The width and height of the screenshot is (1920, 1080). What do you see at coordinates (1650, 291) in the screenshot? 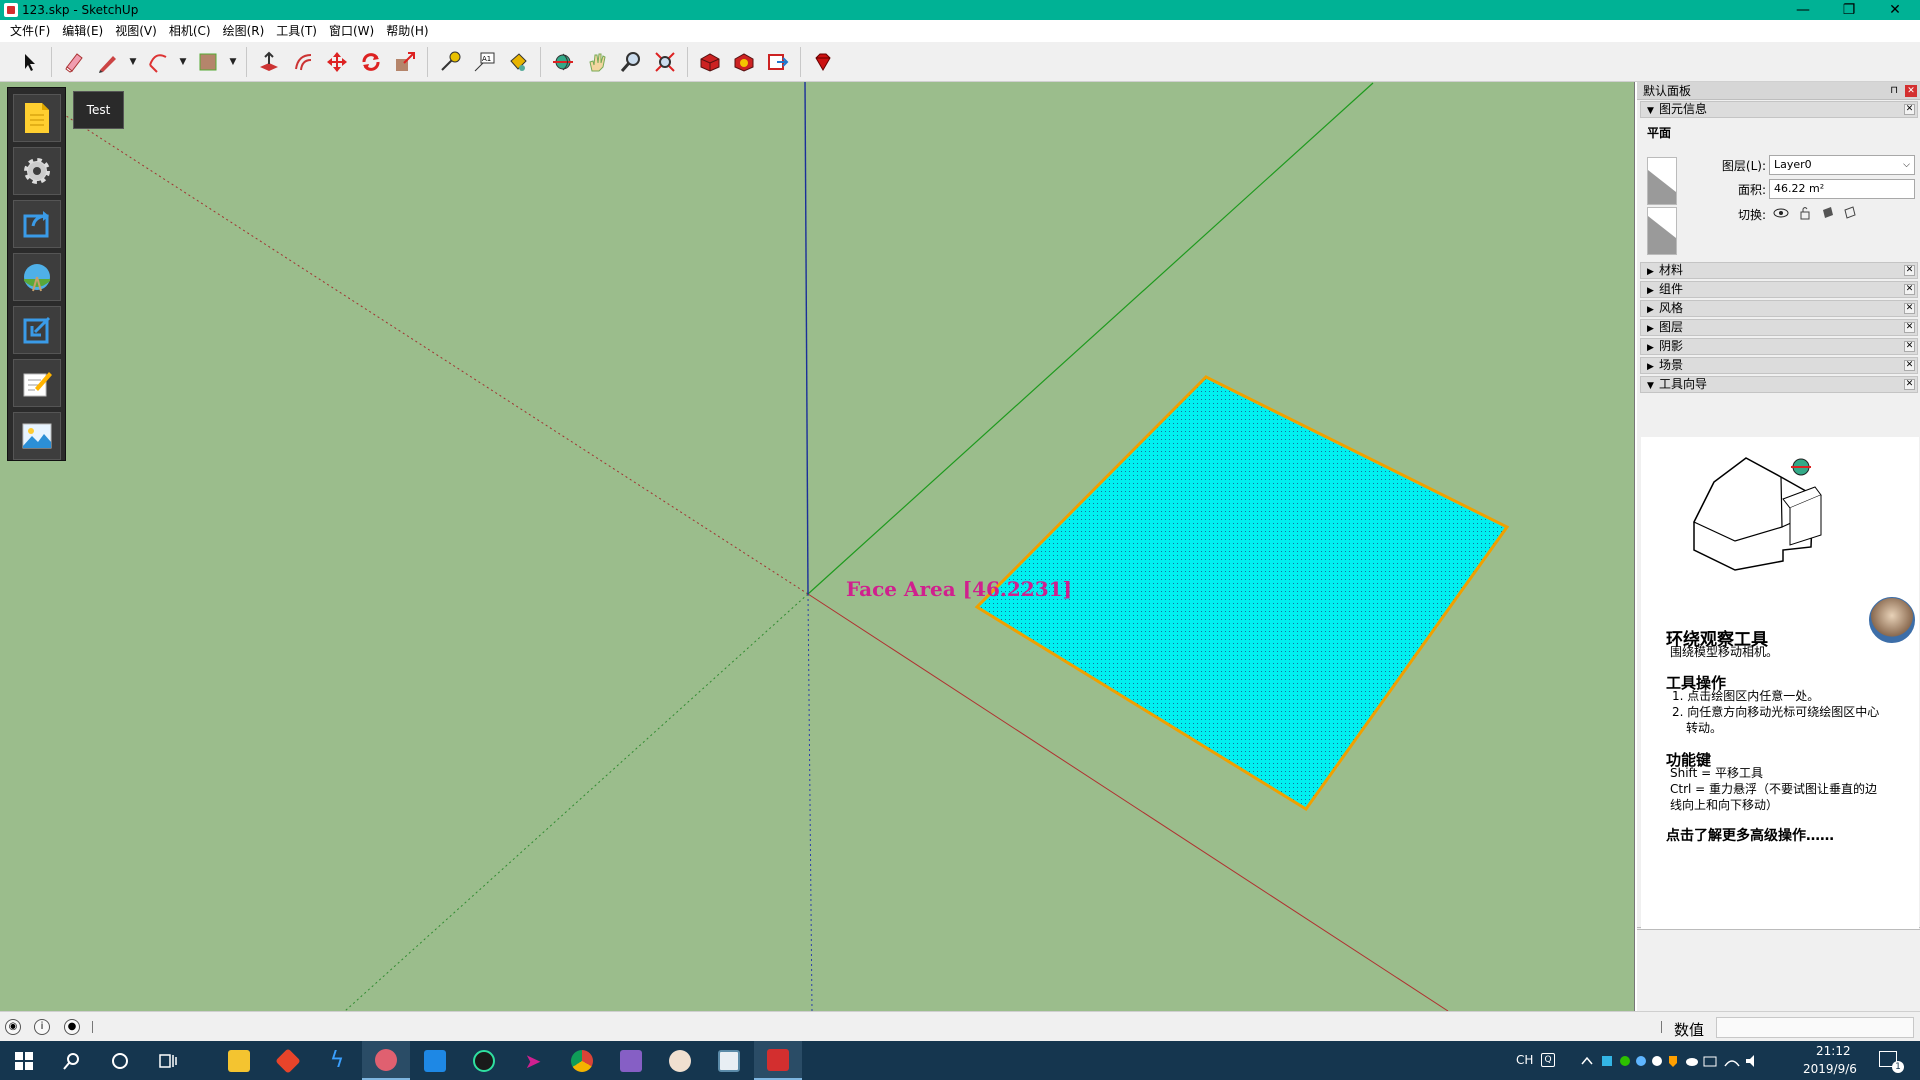
I see `expand-triangle-icon: ▶` at bounding box center [1650, 291].